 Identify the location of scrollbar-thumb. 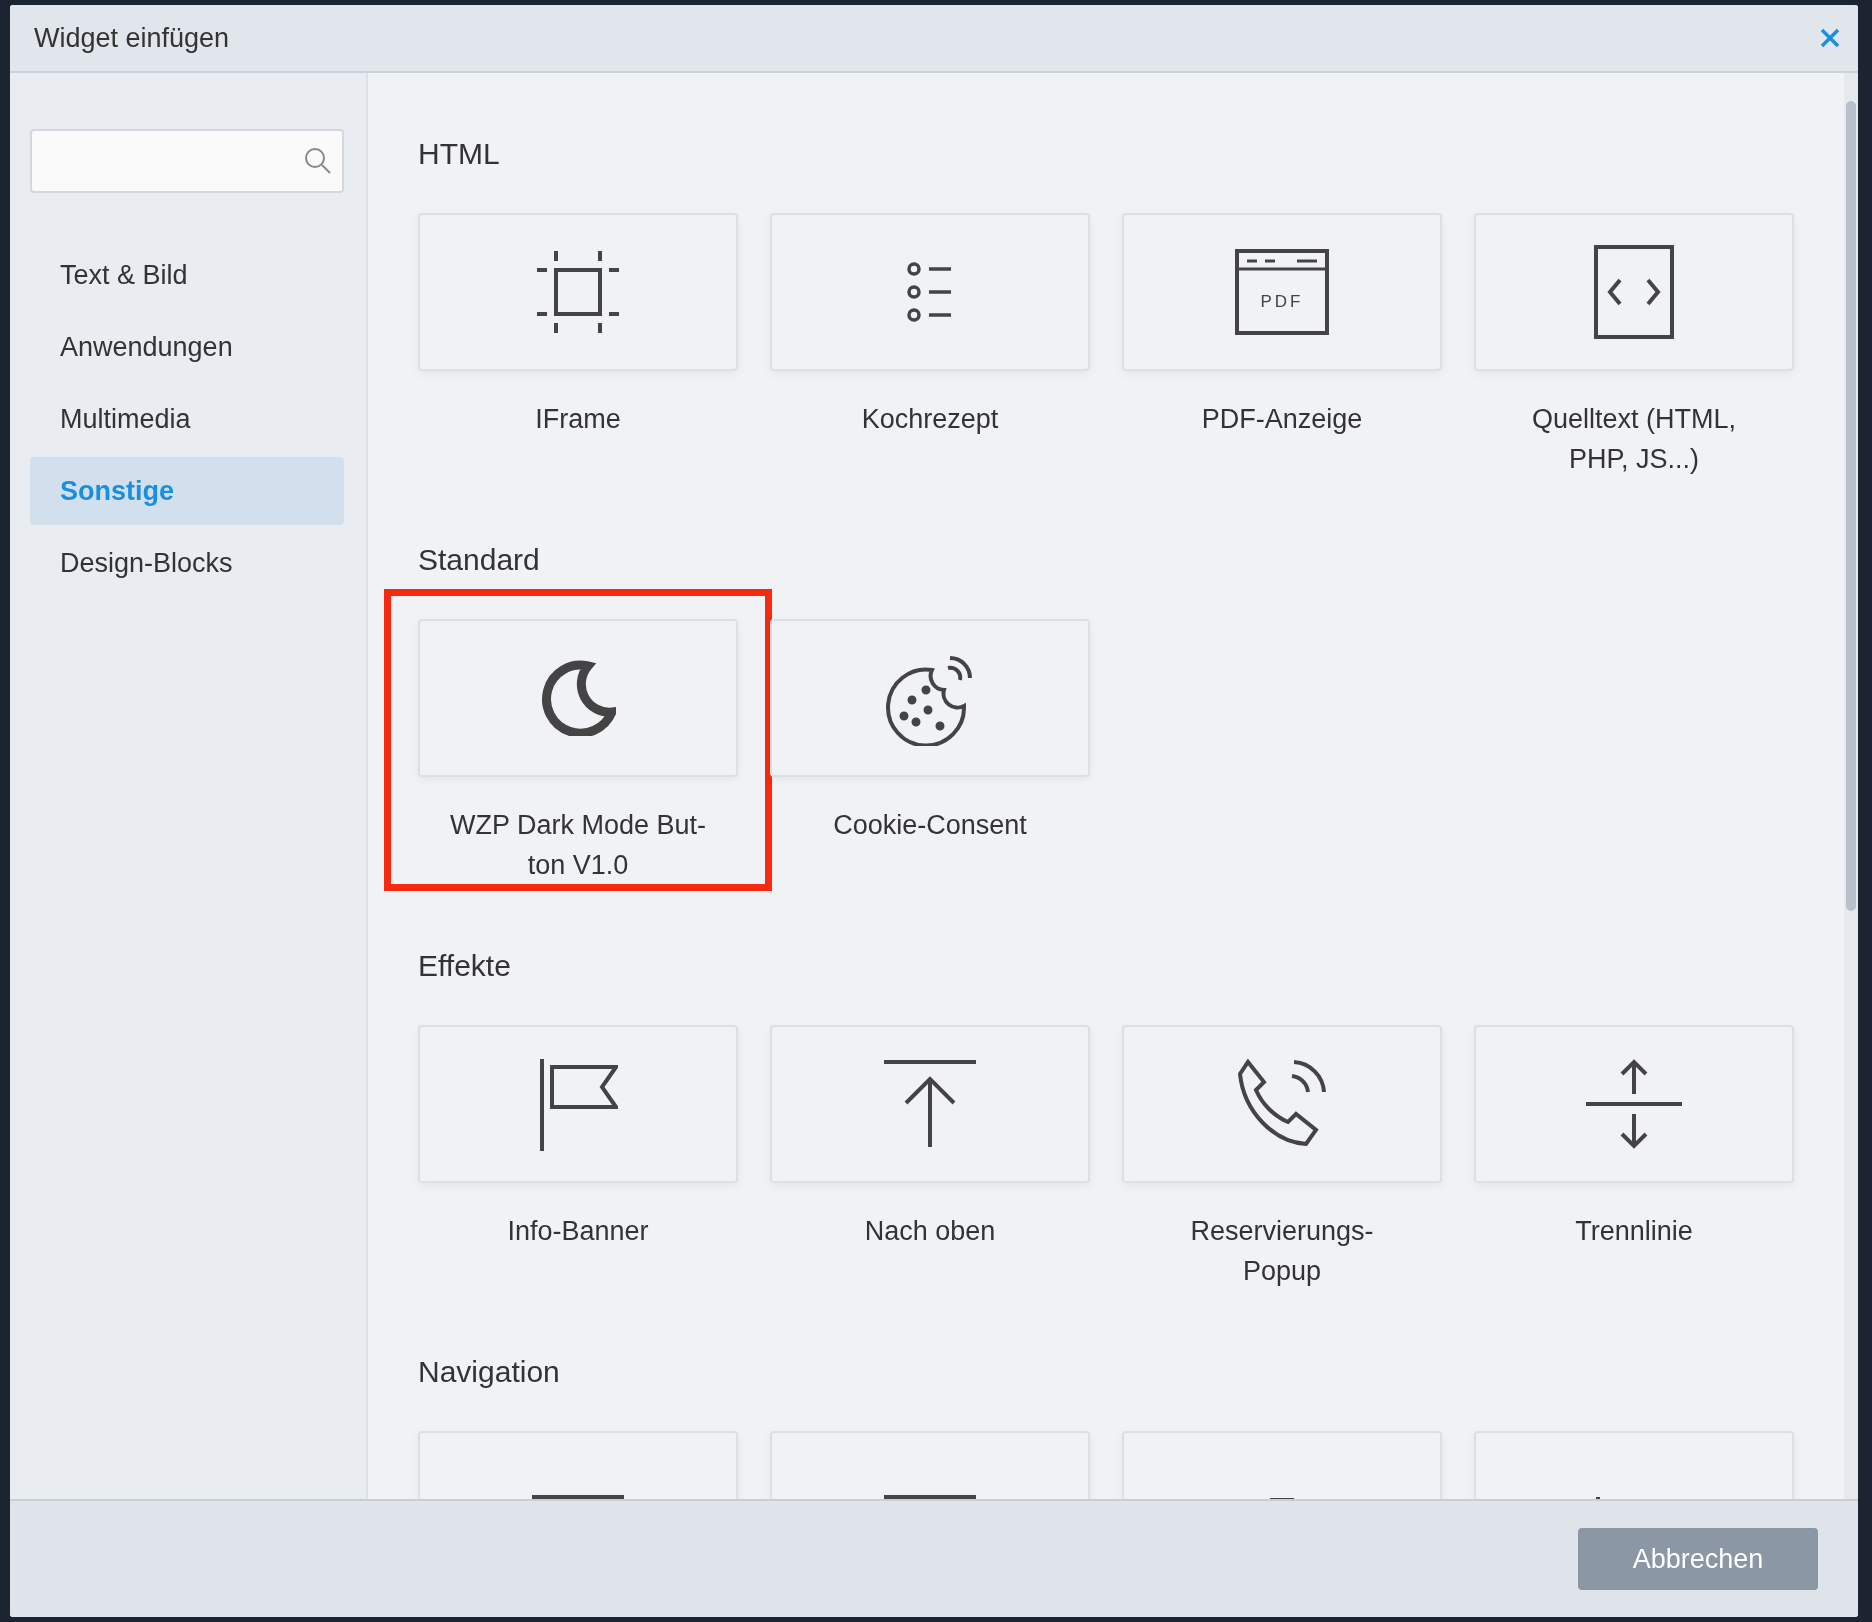
(1851, 506).